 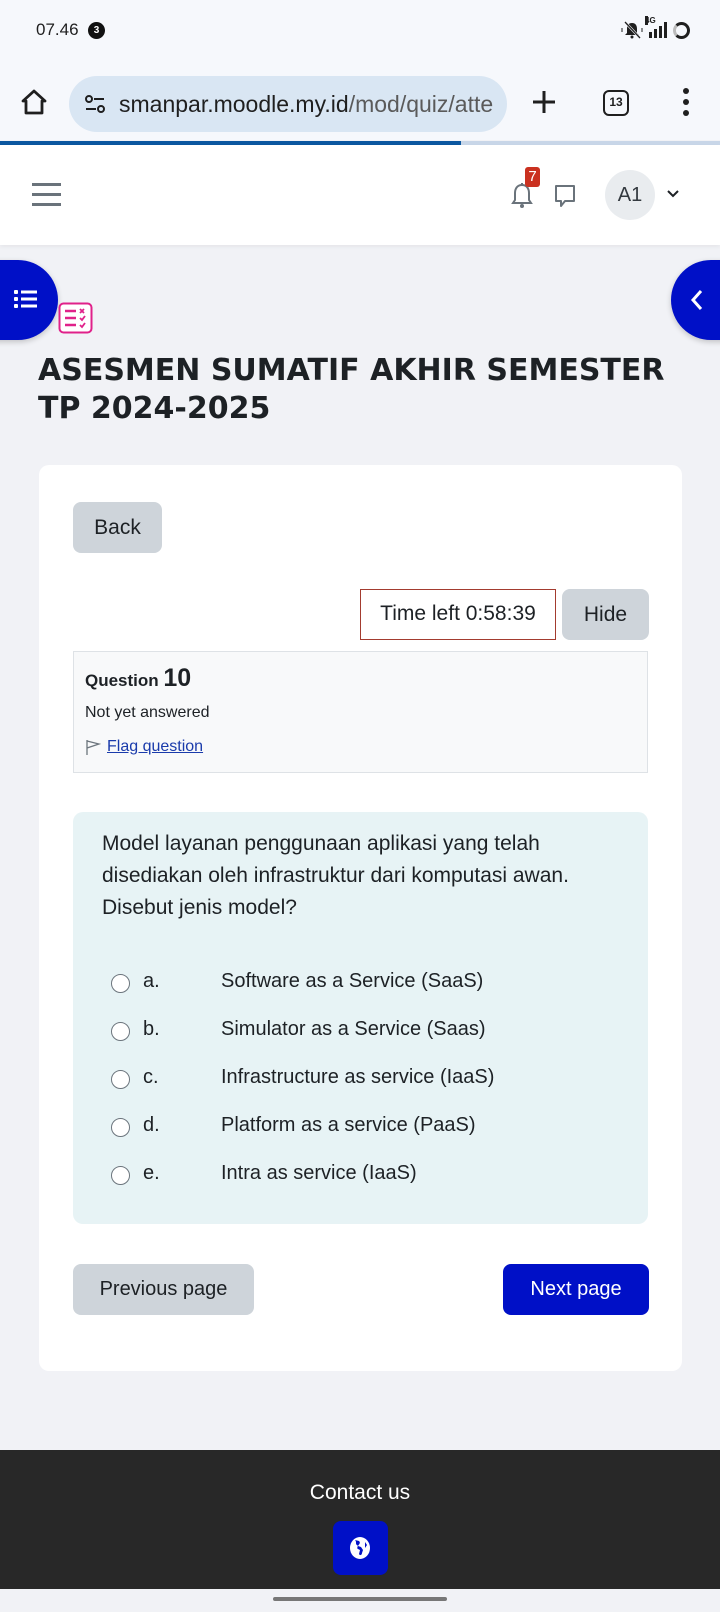 I want to click on status-icons: 4G, so click(x=655, y=28).